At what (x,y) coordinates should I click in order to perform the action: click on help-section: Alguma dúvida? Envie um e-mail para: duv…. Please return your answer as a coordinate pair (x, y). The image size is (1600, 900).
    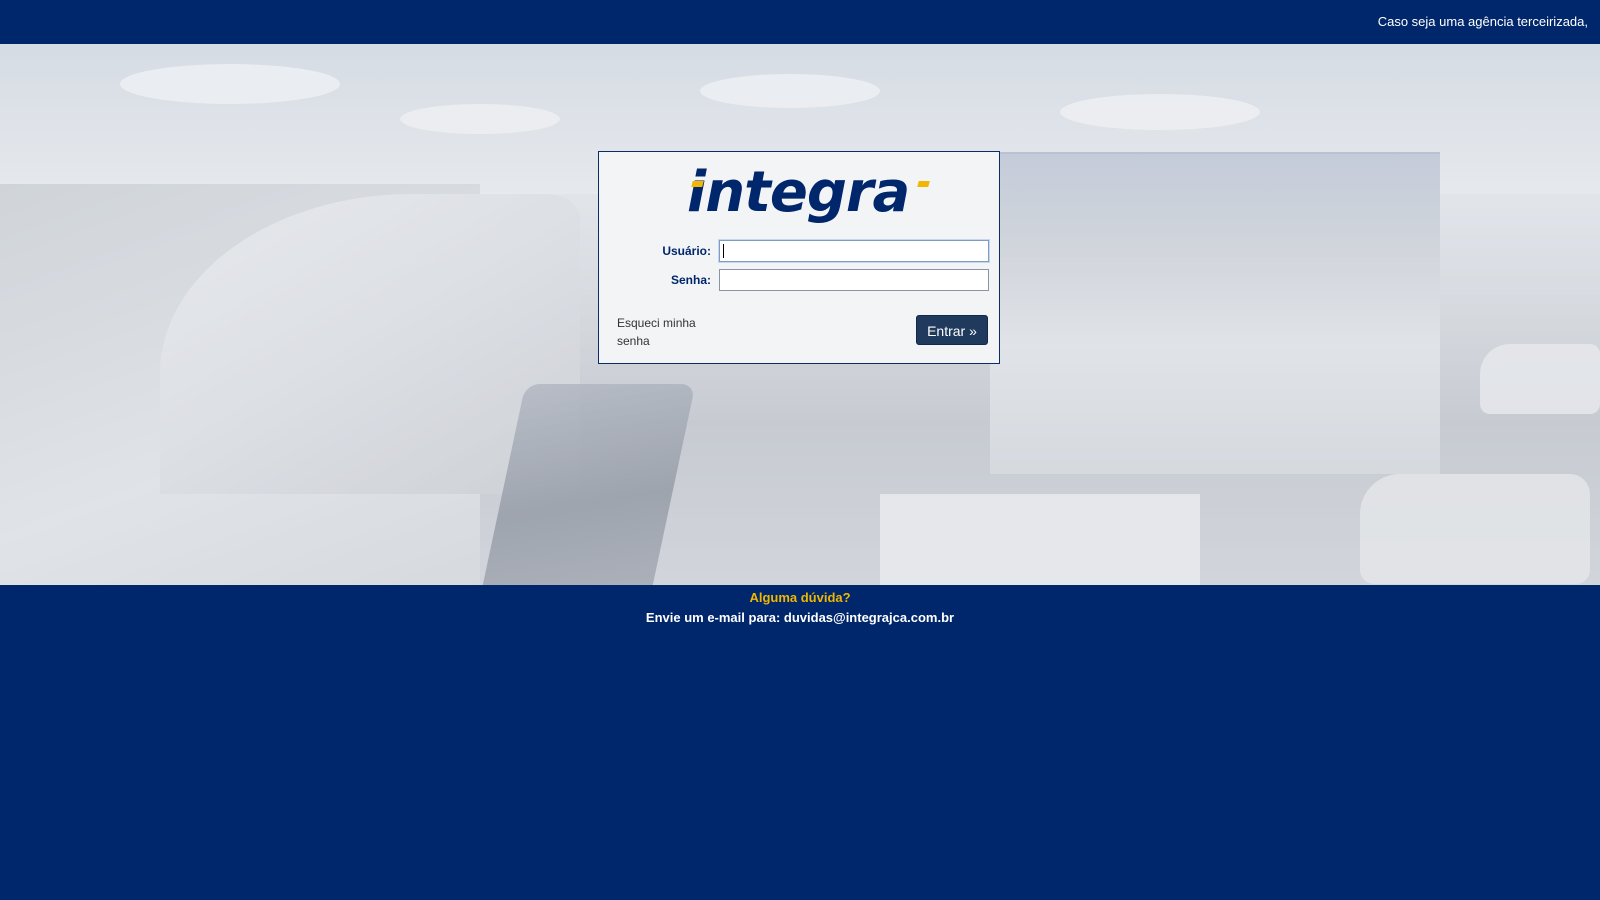
    Looking at the image, I should click on (800, 605).